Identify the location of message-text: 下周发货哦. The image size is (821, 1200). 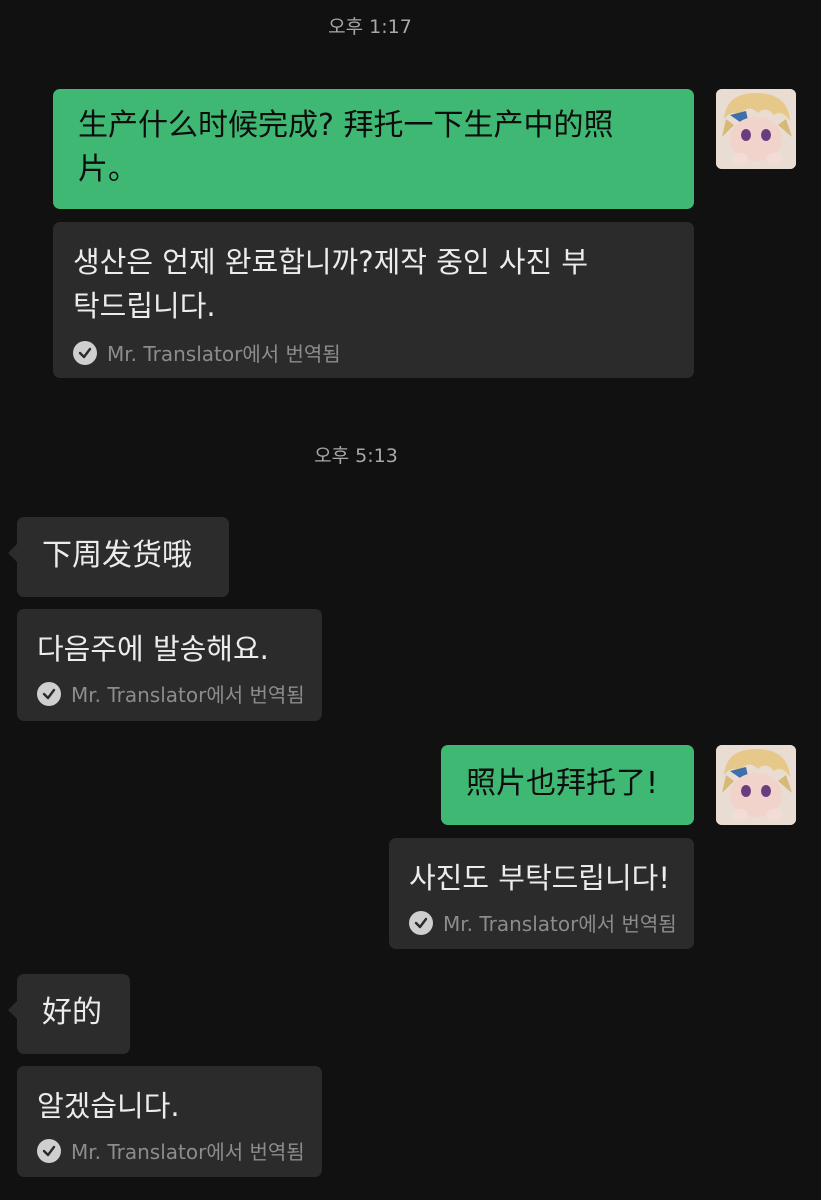
(117, 555).